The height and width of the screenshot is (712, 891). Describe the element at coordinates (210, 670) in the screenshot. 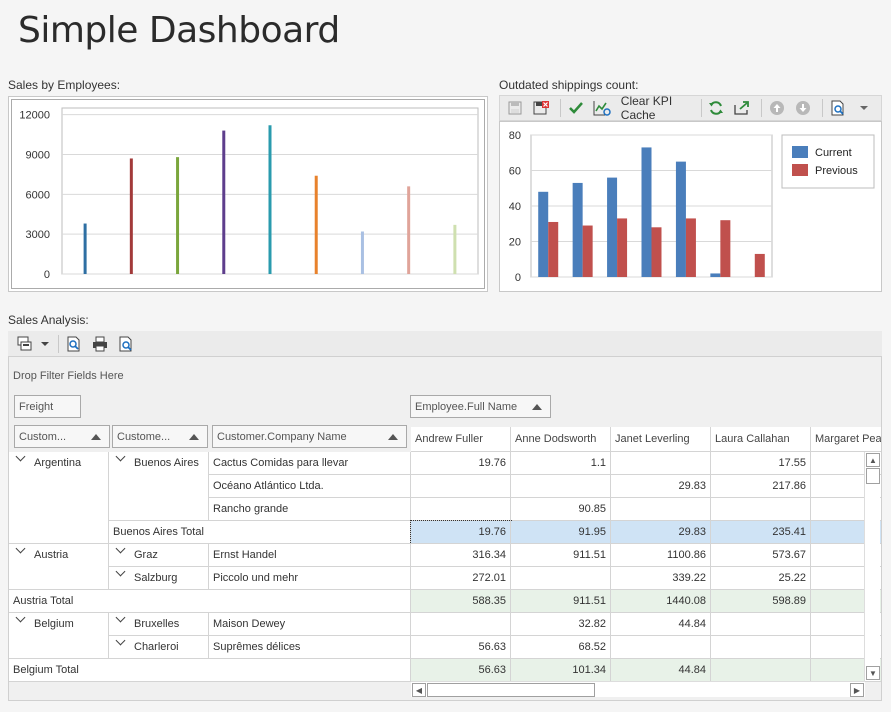

I see `row-total-header: Belgium Total` at that location.